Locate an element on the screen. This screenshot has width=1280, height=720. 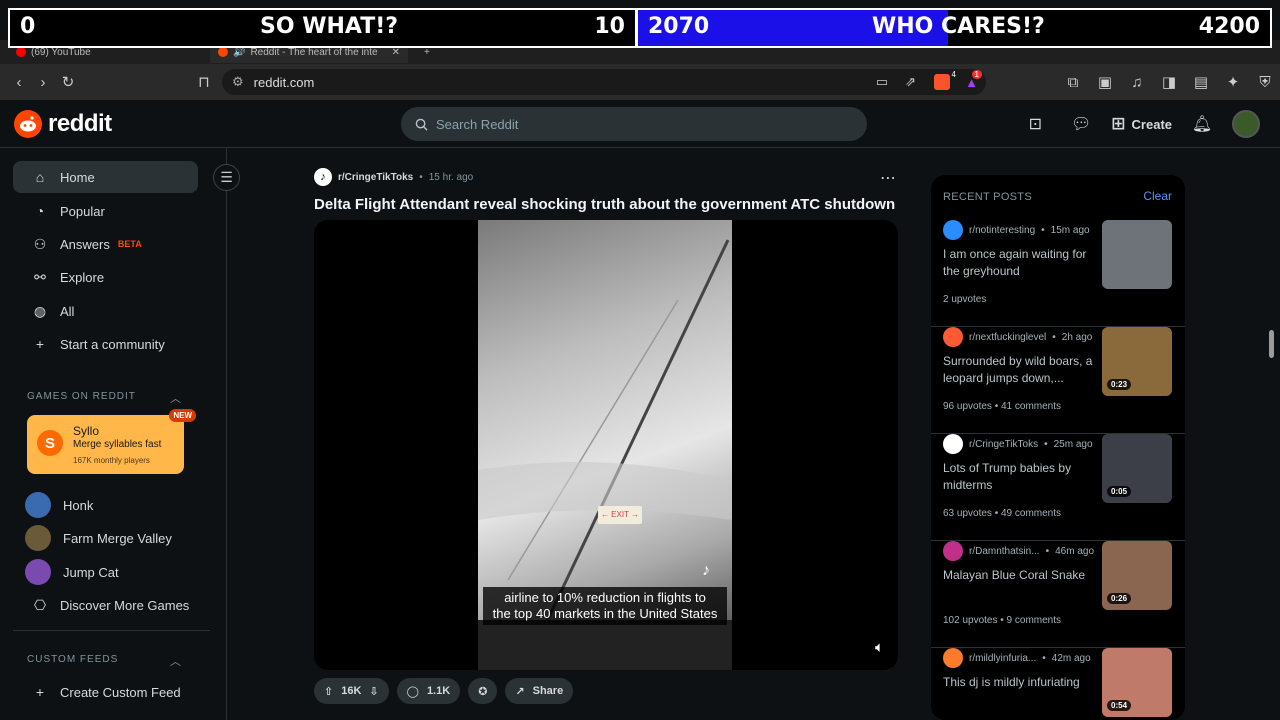
volume-icon: 🔈︎ is located at coordinates (879, 647).